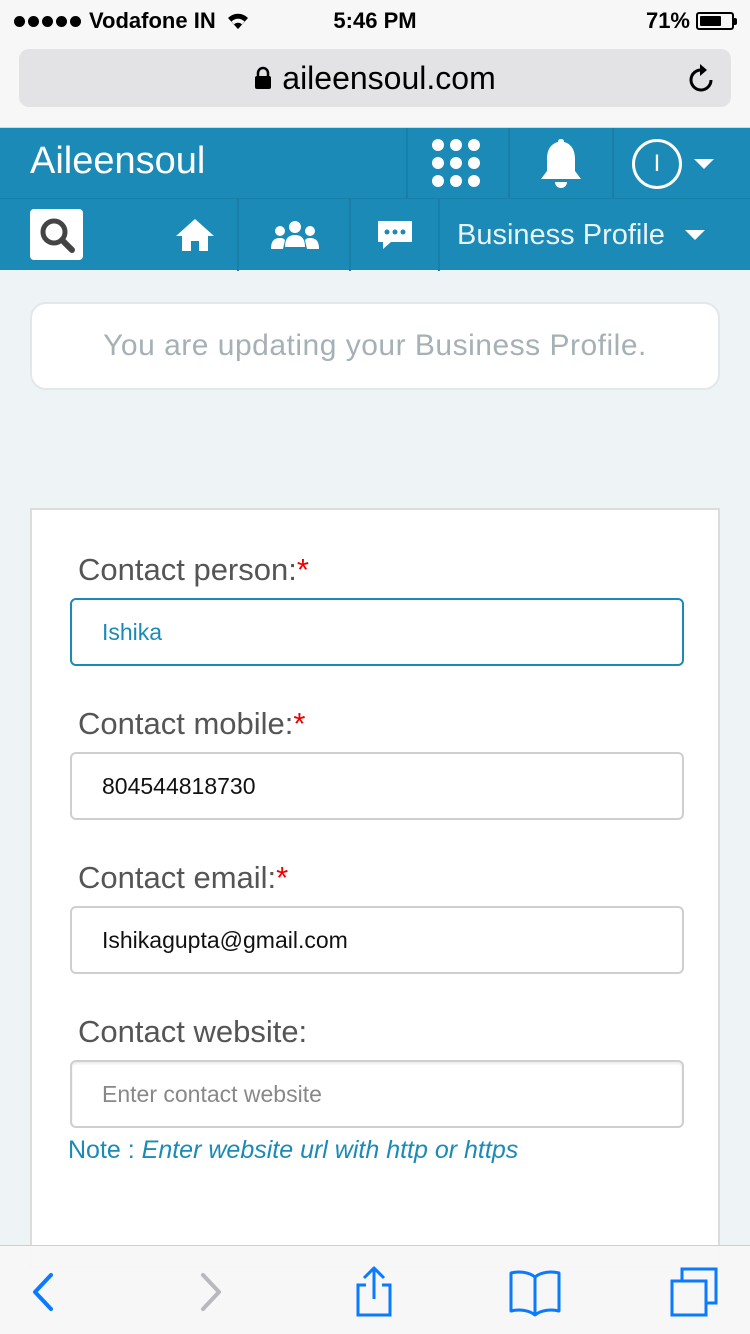 This screenshot has height=1334, width=750. I want to click on bell-icon, so click(561, 163).